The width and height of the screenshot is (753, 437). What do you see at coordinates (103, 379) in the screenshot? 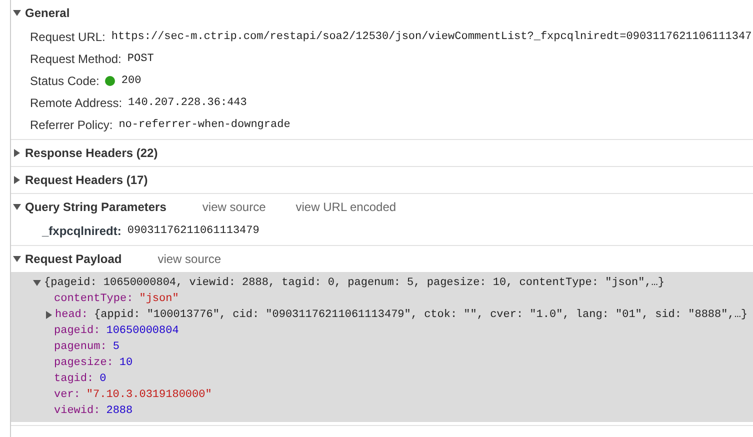
I see `property-value: 0` at bounding box center [103, 379].